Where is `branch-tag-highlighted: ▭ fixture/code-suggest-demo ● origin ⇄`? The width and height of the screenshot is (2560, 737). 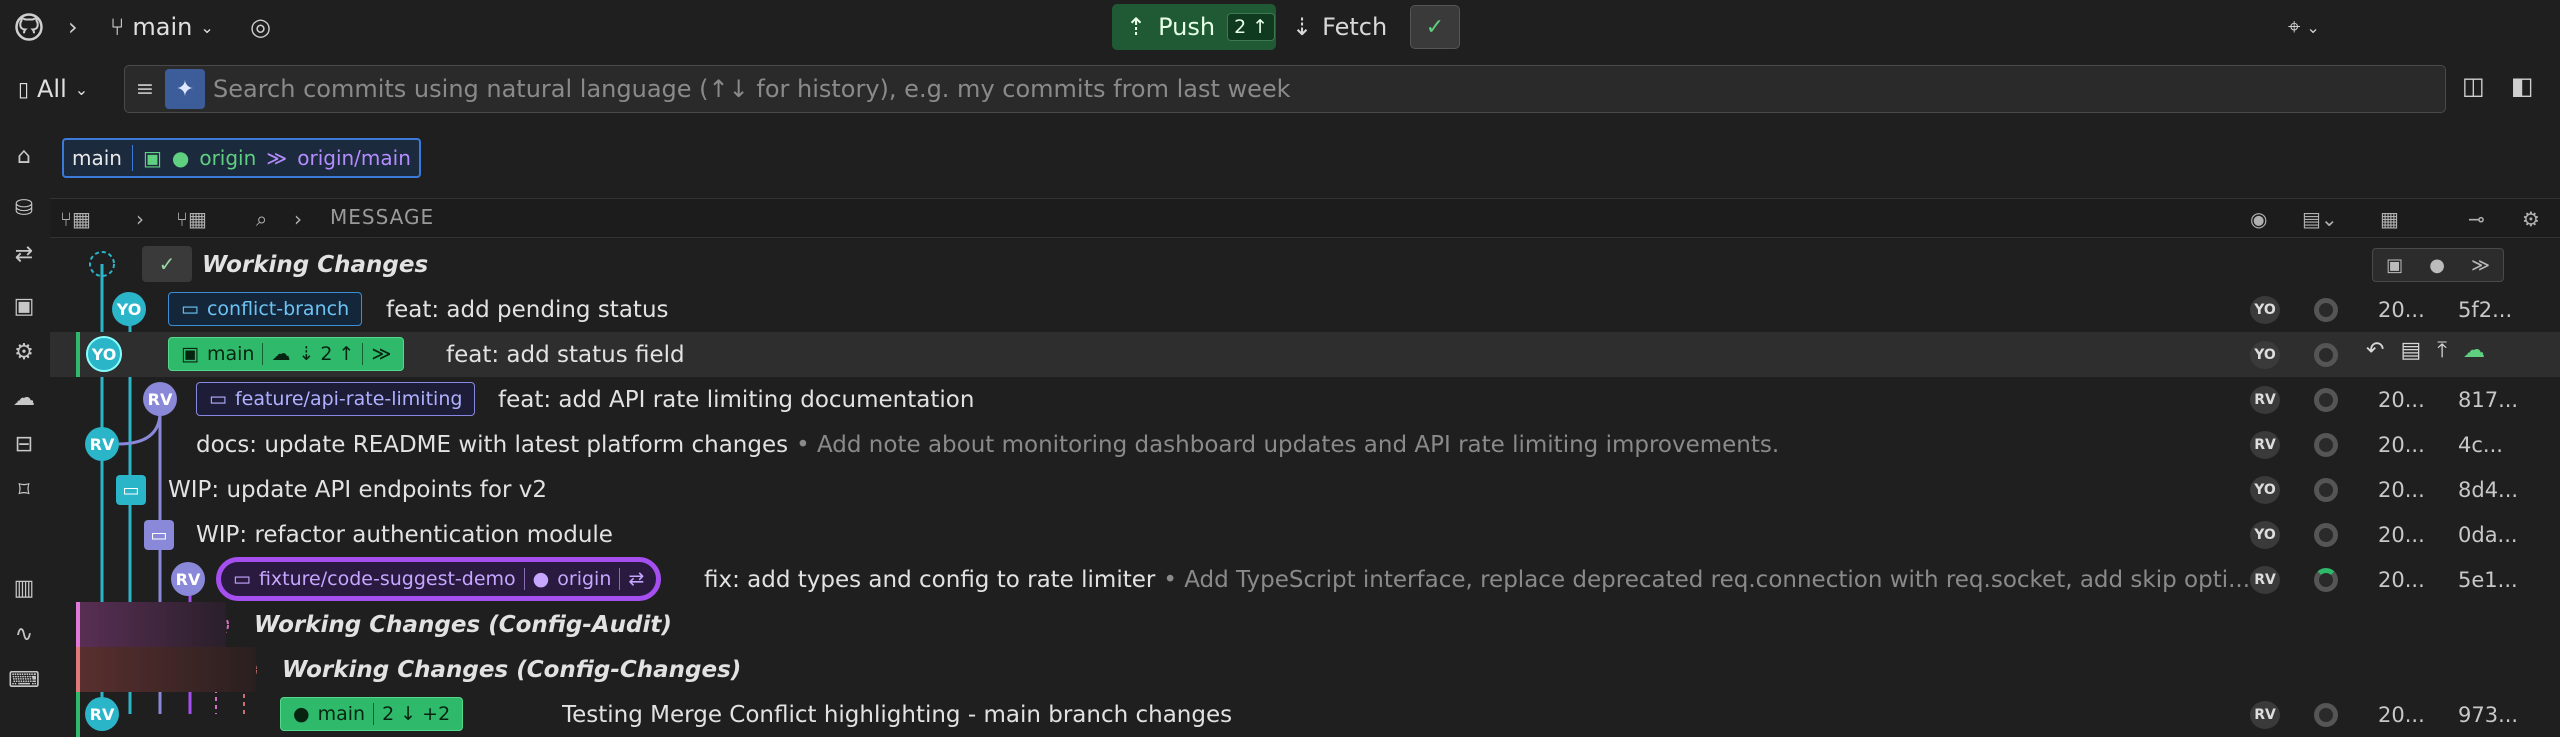
branch-tag-highlighted: ▭ fixture/code-suggest-demo ● origin ⇄ is located at coordinates (439, 579).